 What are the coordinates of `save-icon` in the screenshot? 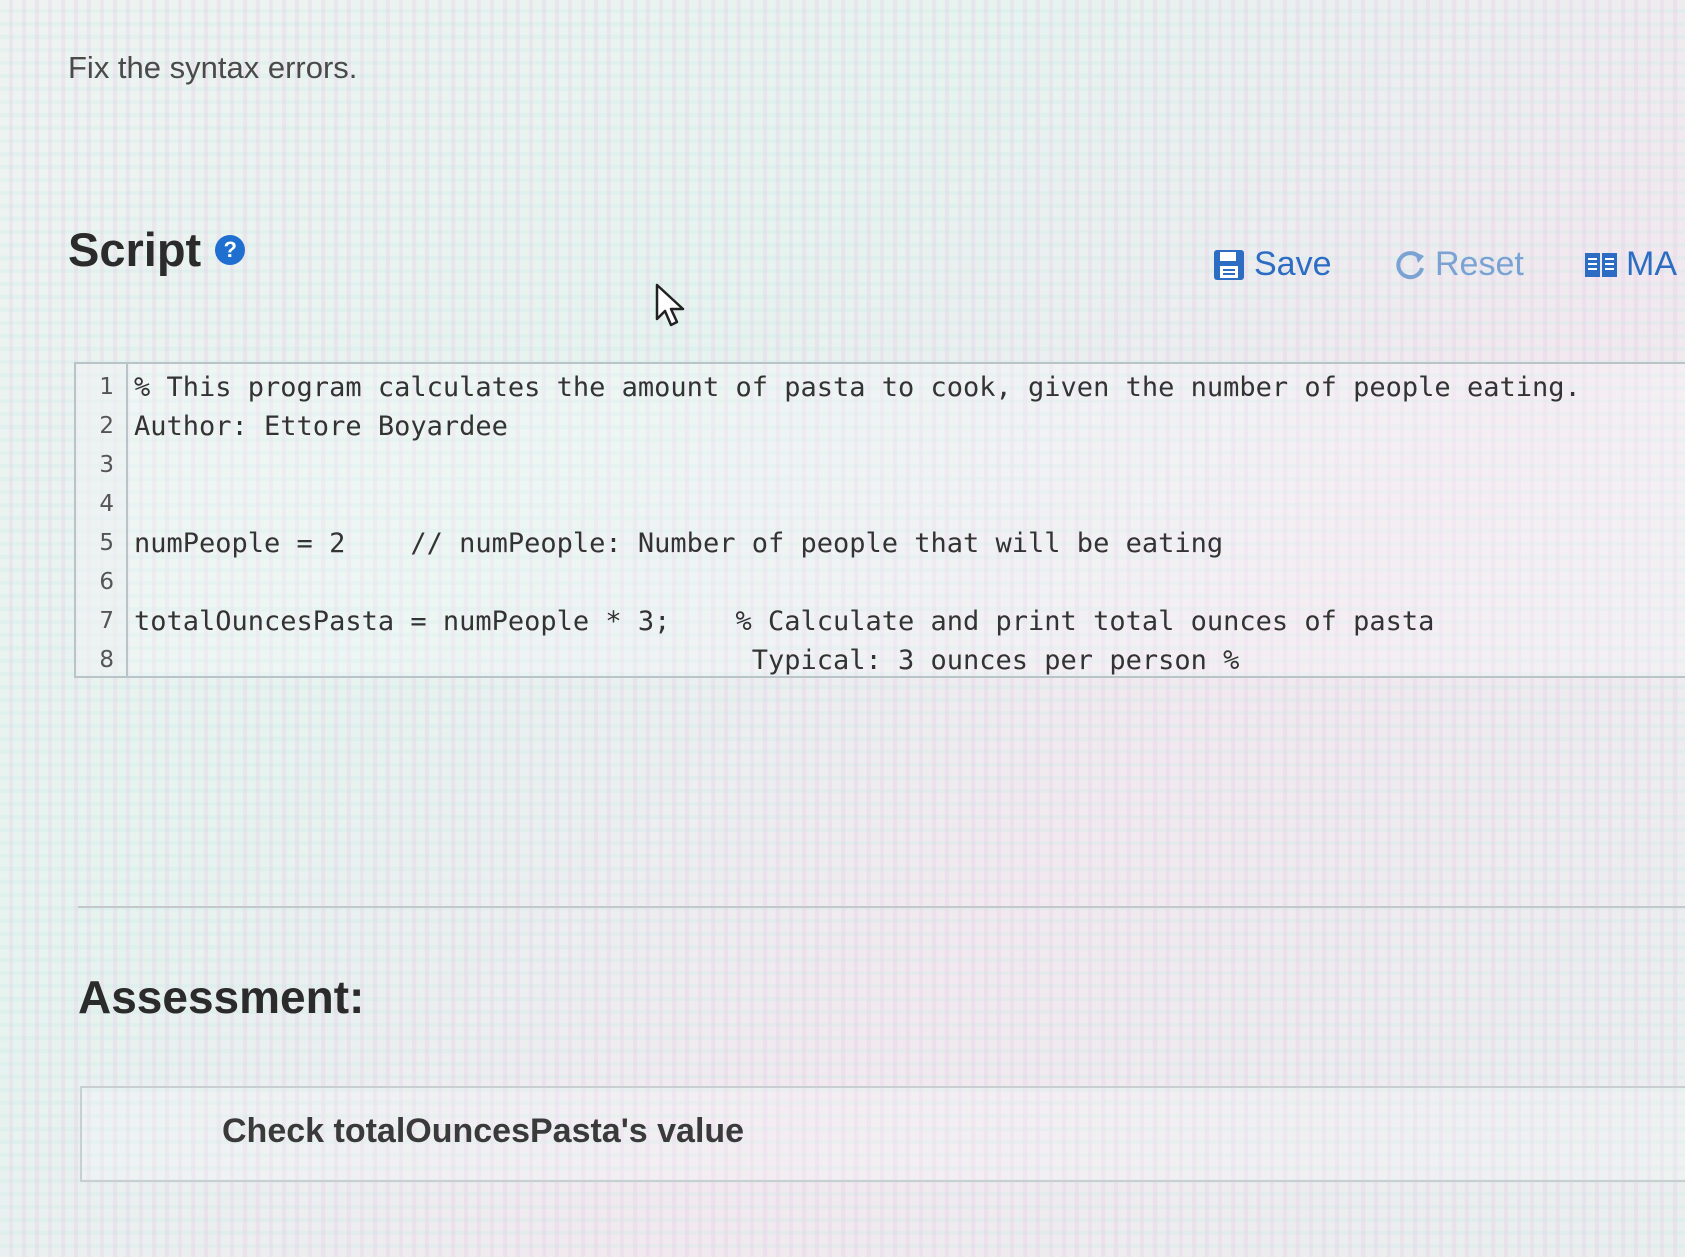 It's located at (1229, 264).